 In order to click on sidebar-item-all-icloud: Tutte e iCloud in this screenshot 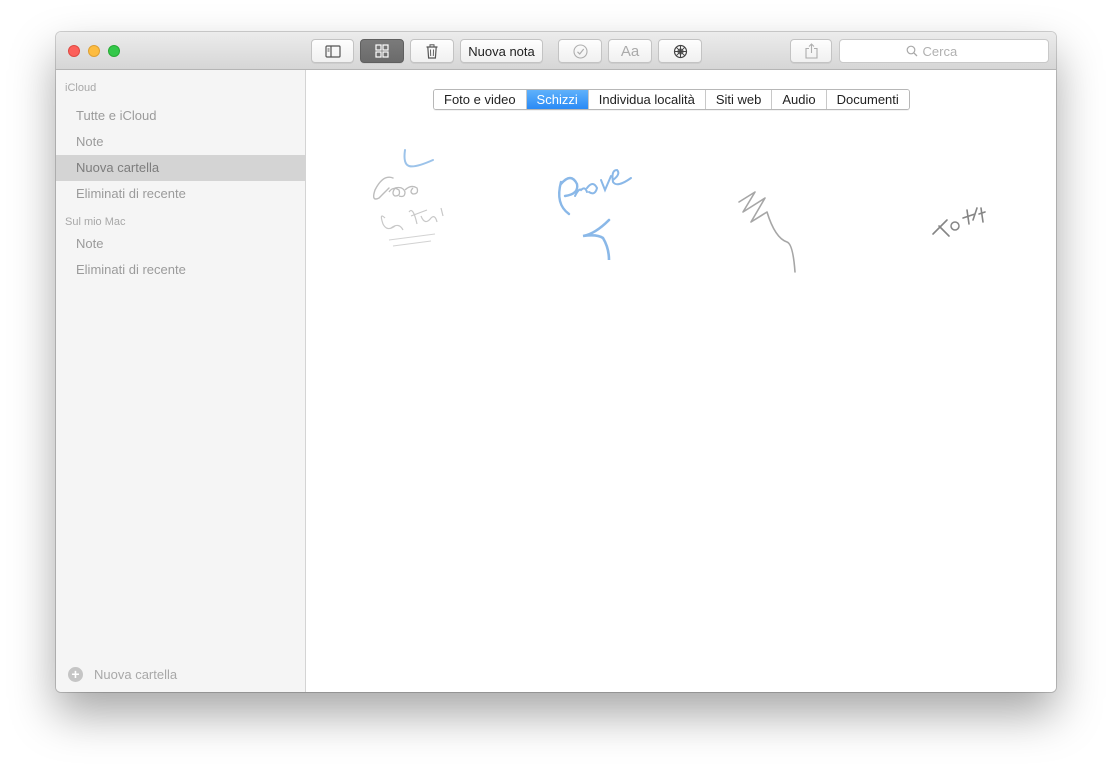, I will do `click(181, 116)`.